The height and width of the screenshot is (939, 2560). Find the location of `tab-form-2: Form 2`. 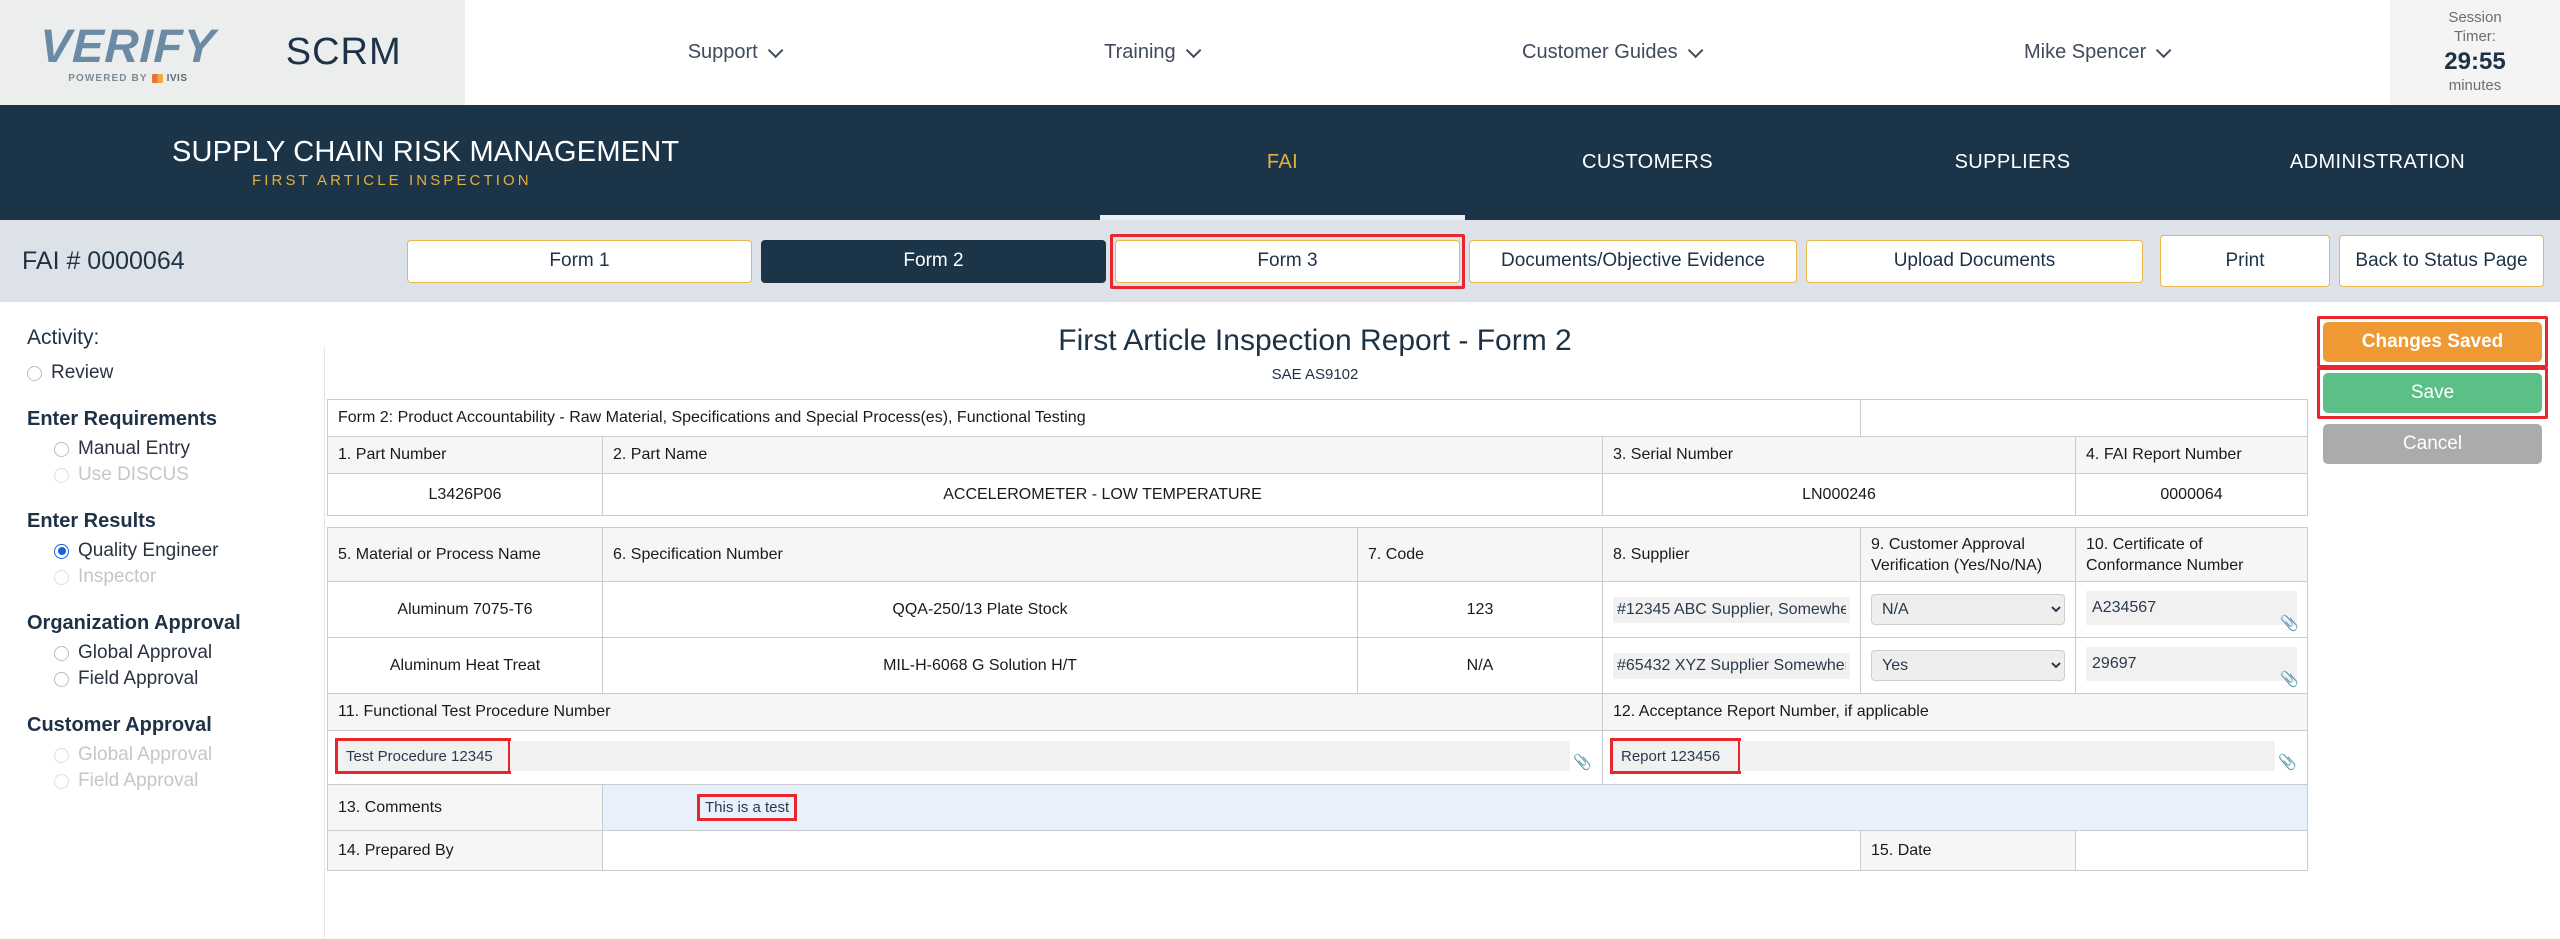

tab-form-2: Form 2 is located at coordinates (933, 261).